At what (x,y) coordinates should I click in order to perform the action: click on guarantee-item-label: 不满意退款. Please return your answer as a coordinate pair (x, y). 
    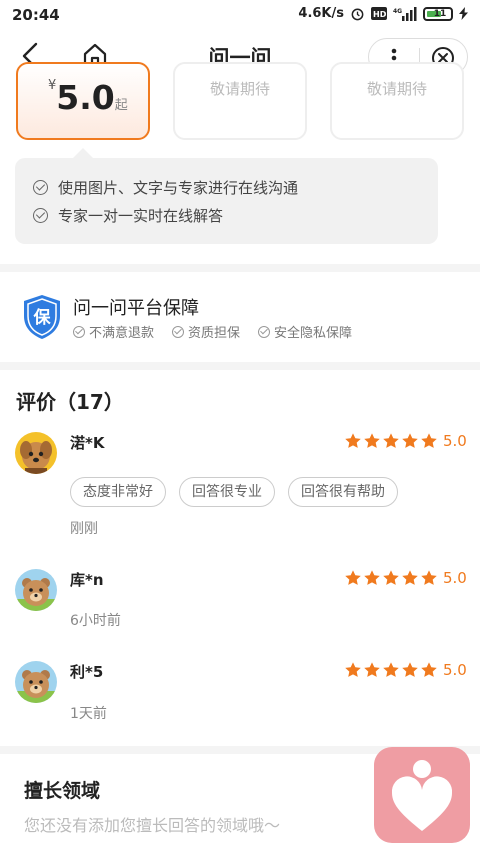
    Looking at the image, I should click on (122, 333).